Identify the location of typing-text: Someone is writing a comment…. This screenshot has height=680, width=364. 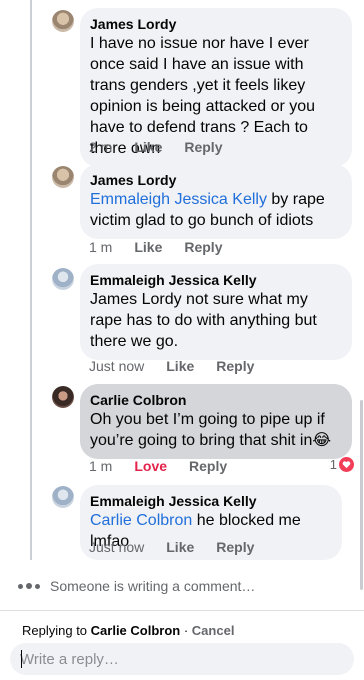
(153, 586).